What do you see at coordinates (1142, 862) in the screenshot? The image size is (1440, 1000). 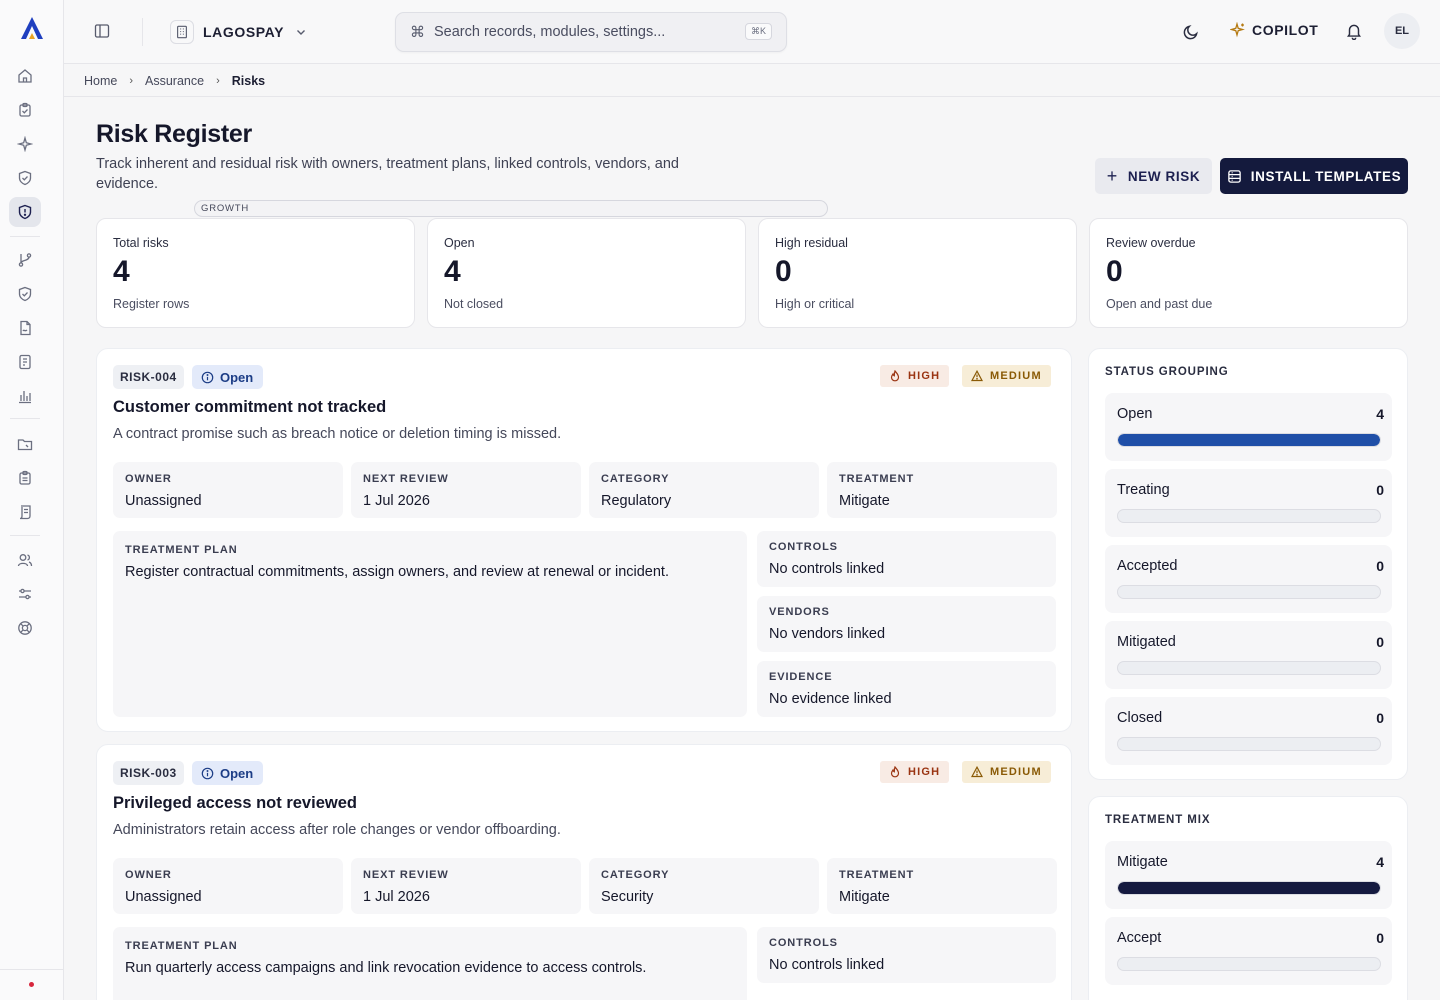 I see `group-label: Mitigate` at bounding box center [1142, 862].